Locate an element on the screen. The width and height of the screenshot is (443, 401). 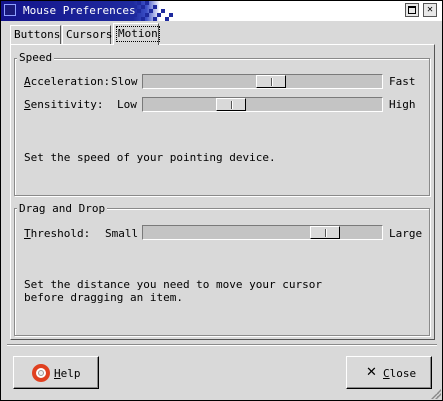
speed-frame-title: Speed is located at coordinates (36, 57).